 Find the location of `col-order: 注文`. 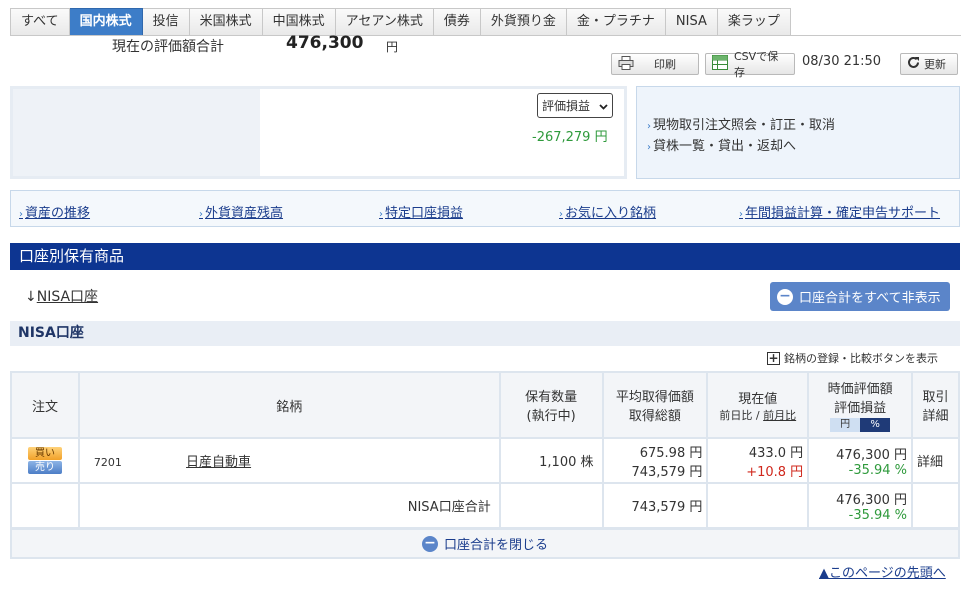

col-order: 注文 is located at coordinates (45, 405).